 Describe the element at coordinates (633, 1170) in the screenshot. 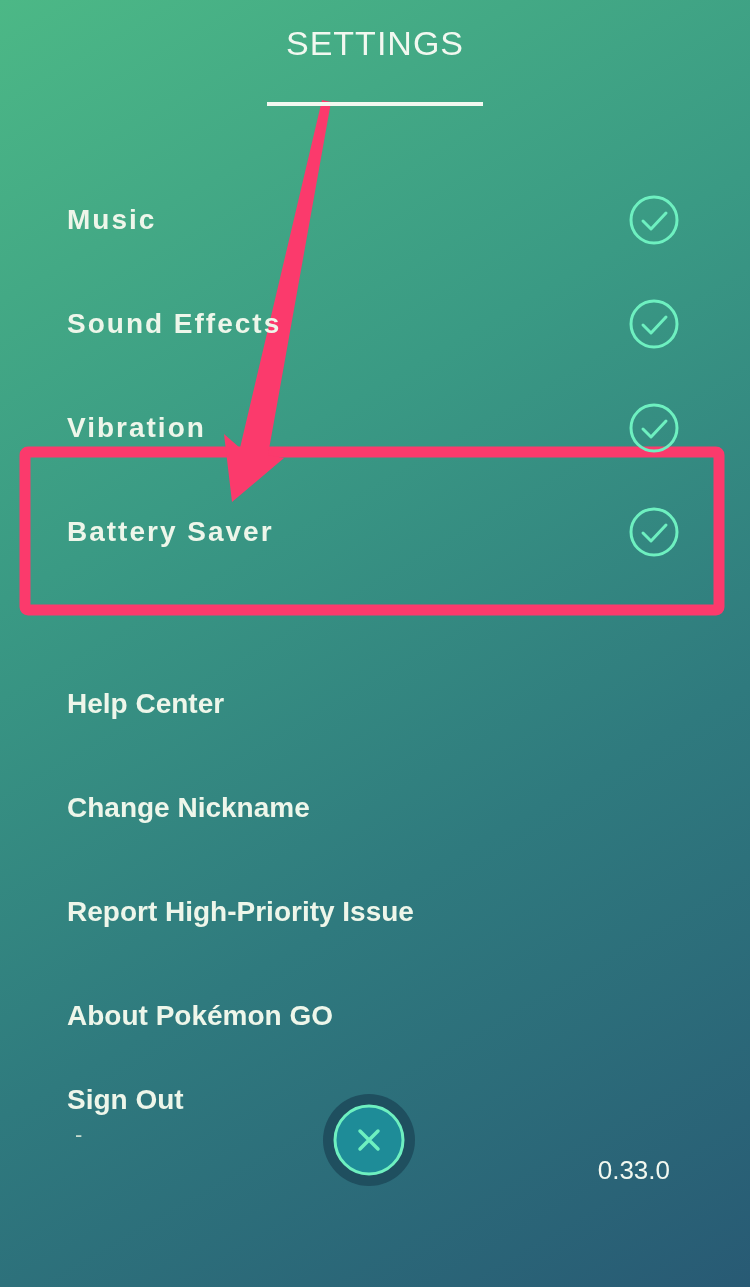

I see `version-text: 0.33.0` at that location.